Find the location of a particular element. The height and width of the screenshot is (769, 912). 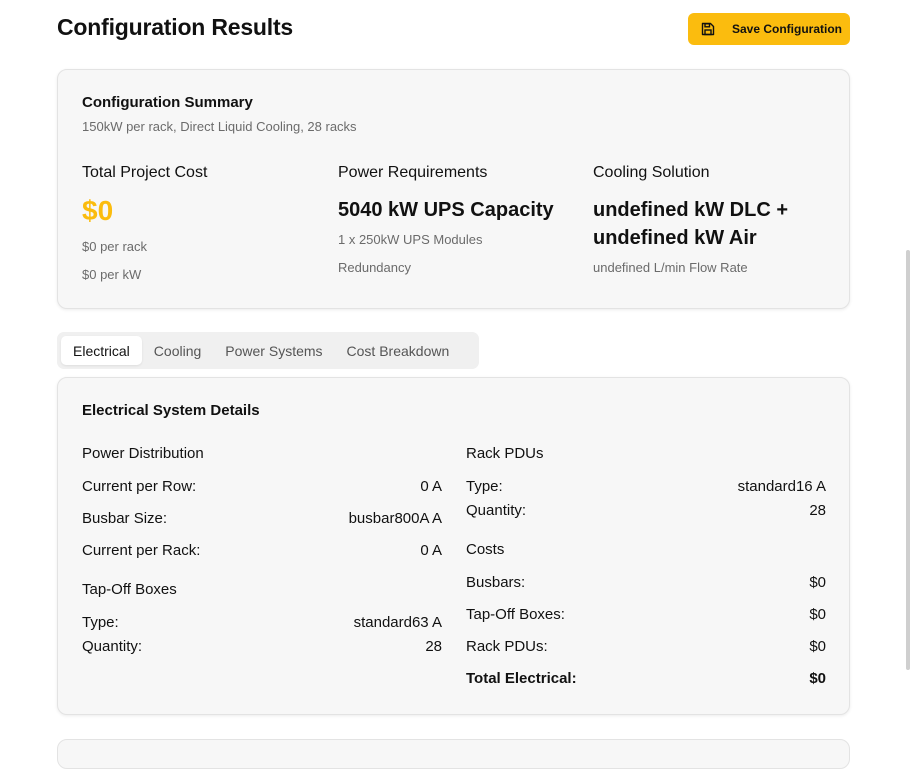

rack-pdus-cost-value: $0 is located at coordinates (817, 646).